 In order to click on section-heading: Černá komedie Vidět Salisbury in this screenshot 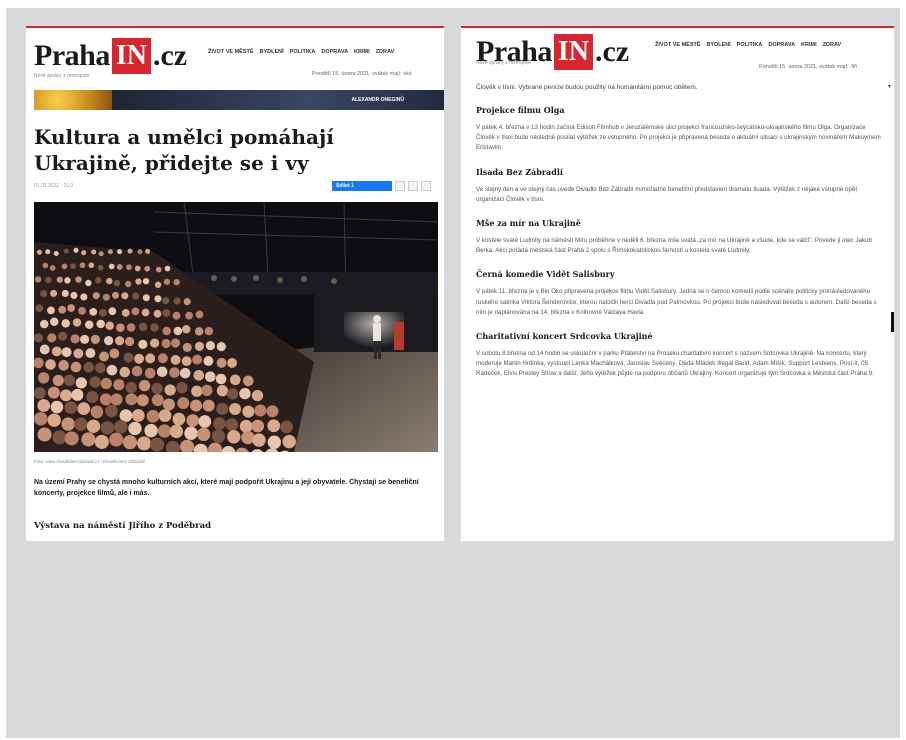, I will do `click(545, 274)`.